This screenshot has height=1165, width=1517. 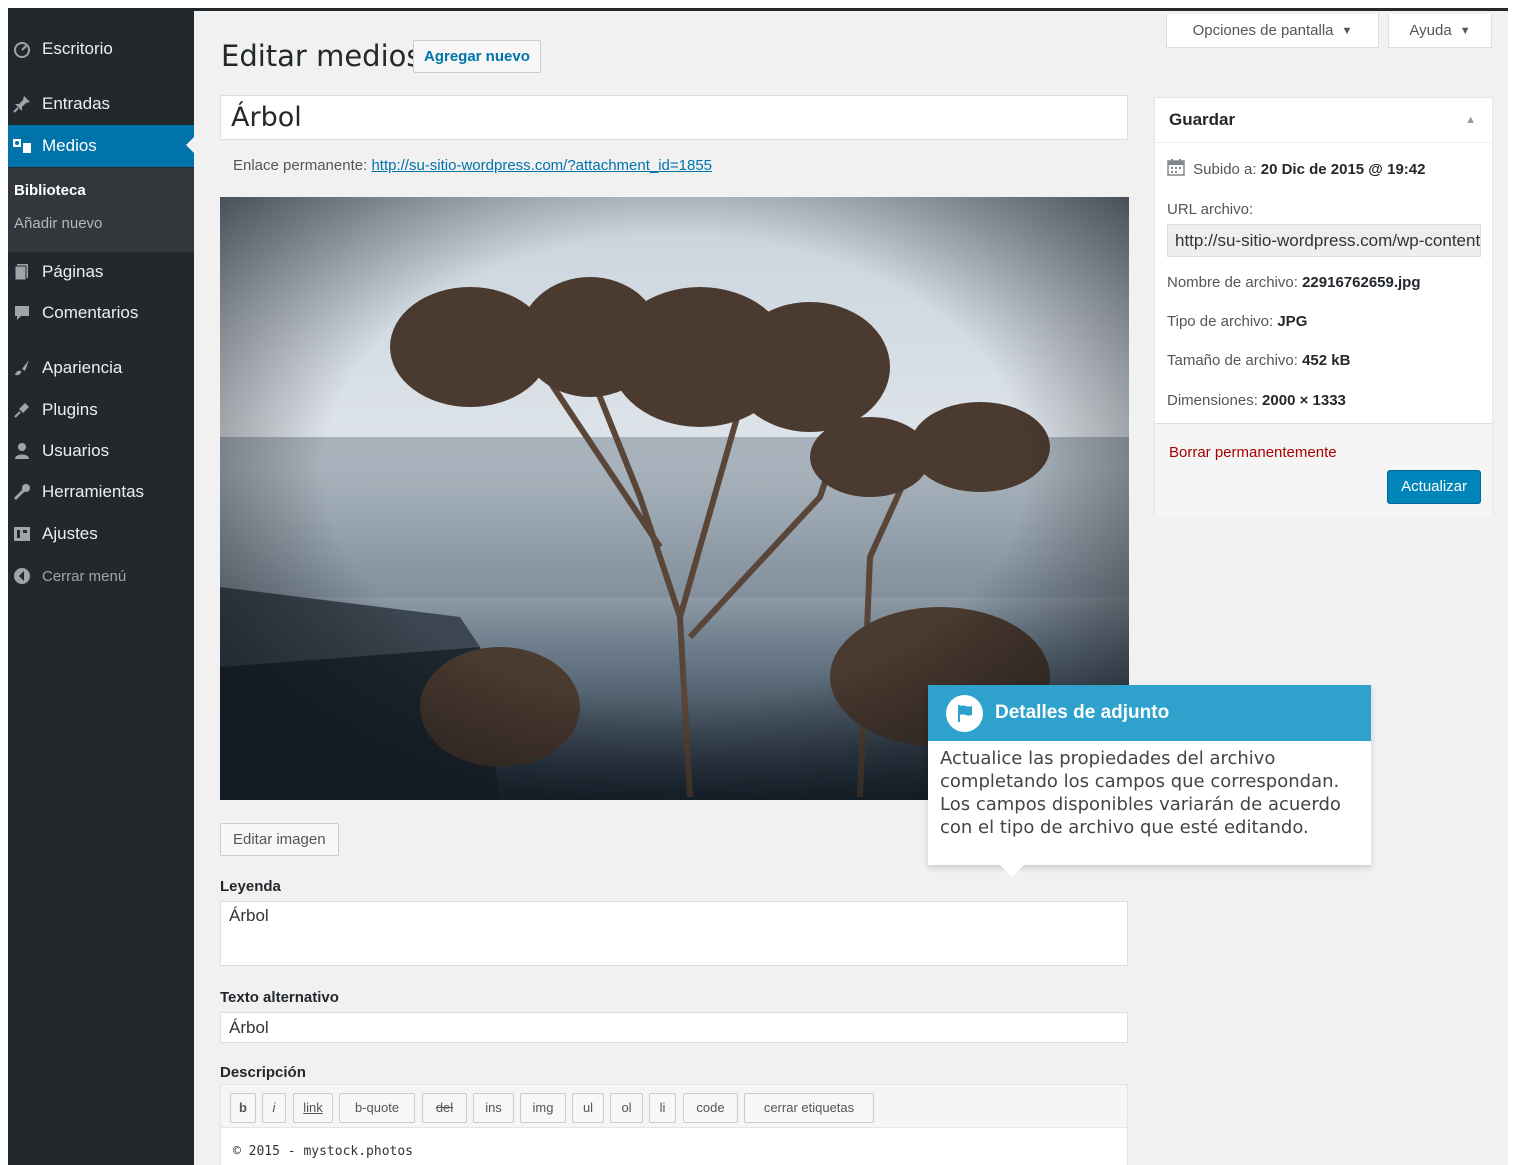 What do you see at coordinates (1304, 400) in the screenshot?
I see `dimensions-value: 2000 × 1333` at bounding box center [1304, 400].